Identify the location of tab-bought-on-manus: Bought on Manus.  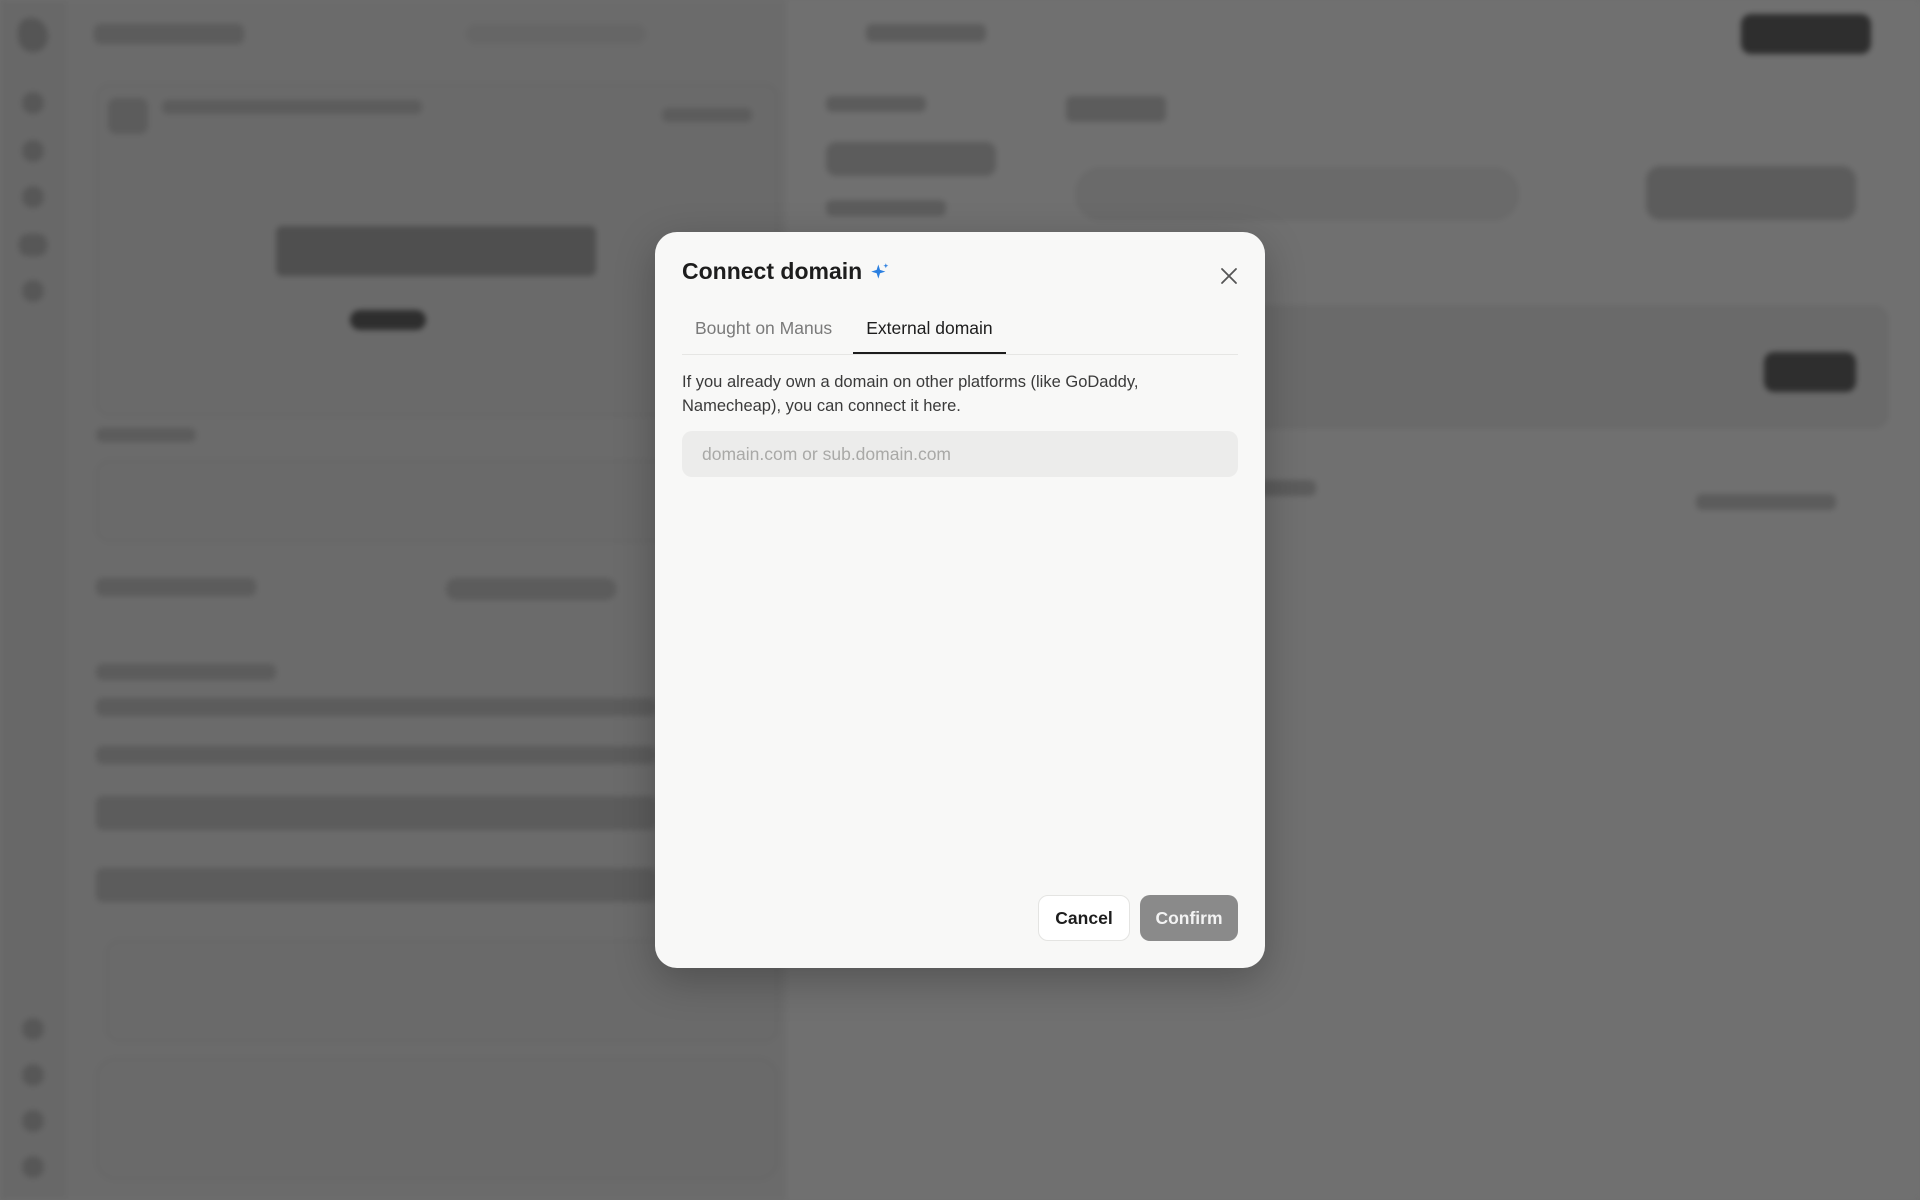
(763, 334).